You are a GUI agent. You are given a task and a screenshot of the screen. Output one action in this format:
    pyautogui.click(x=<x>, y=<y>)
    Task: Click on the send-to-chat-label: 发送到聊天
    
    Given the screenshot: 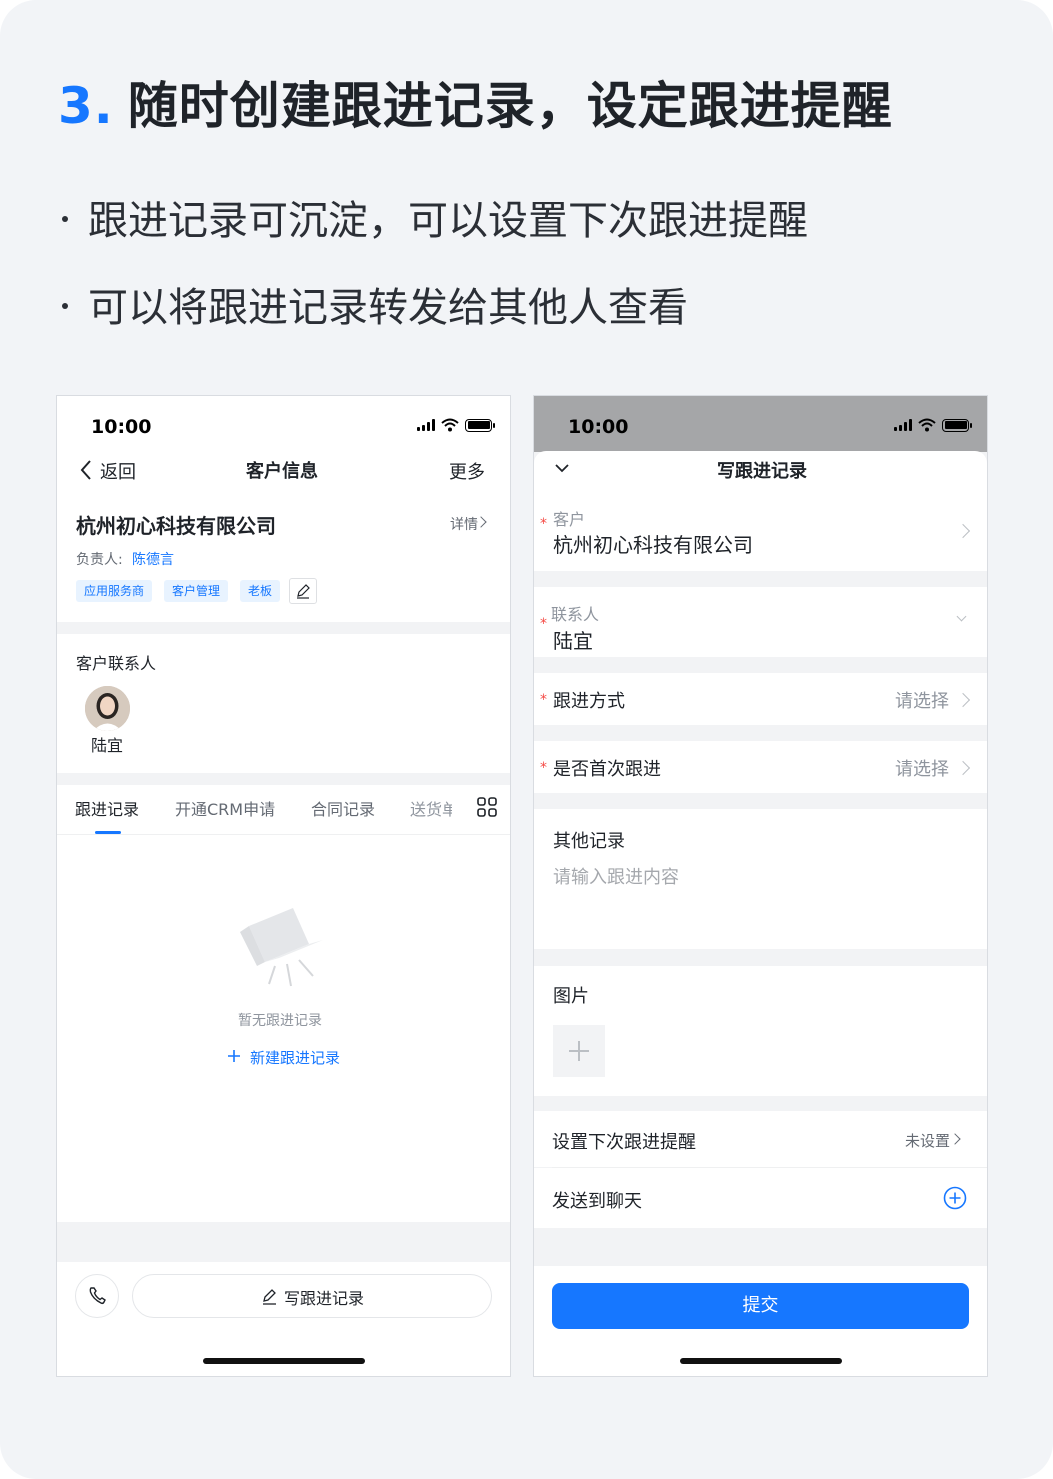 What is the action you would take?
    pyautogui.click(x=597, y=1201)
    